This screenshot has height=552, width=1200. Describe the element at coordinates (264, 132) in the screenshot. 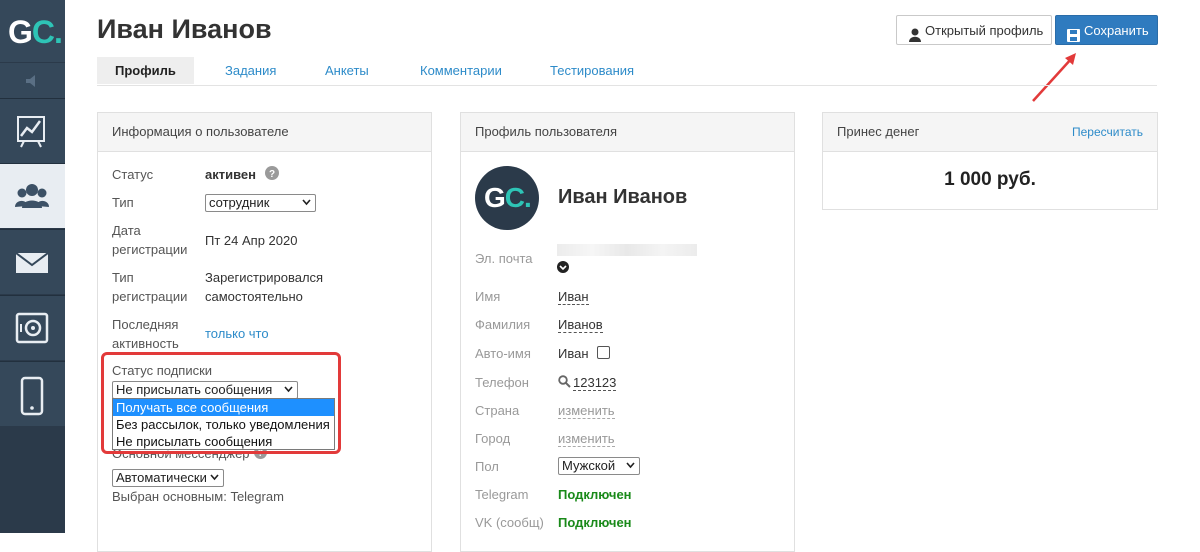

I see `user-info-title: Информация о пользователе` at that location.